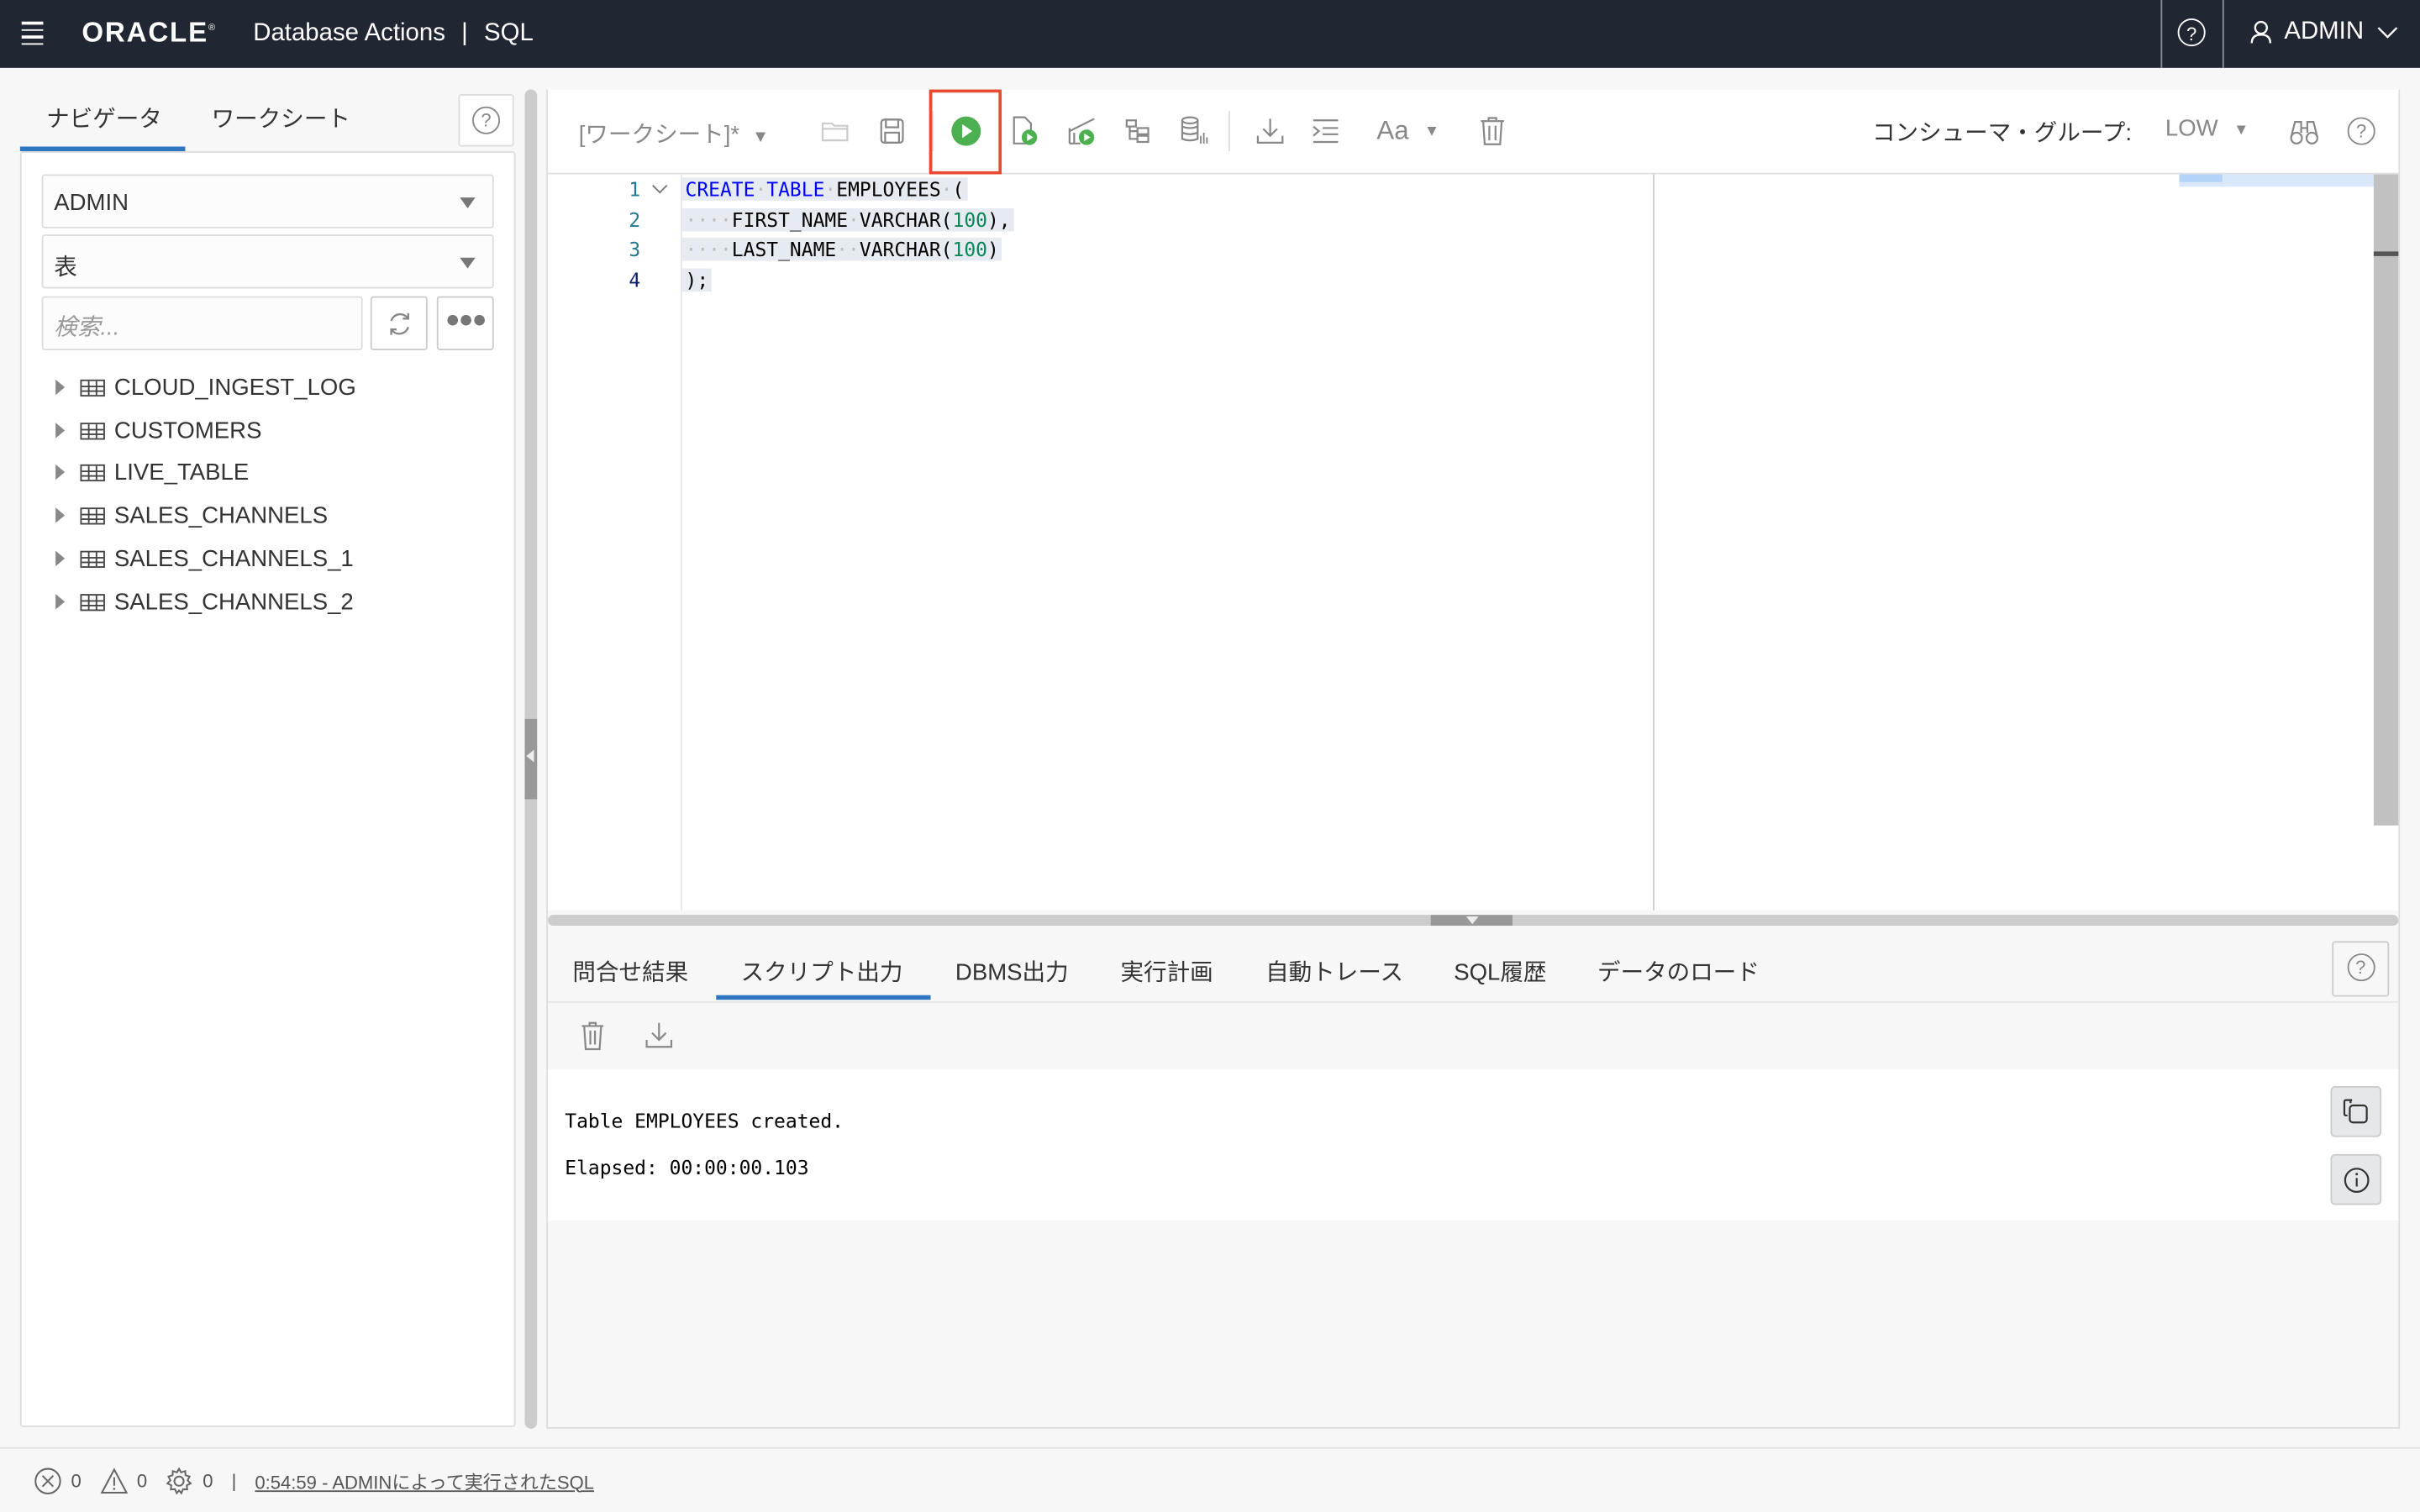 This screenshot has height=1512, width=2420. What do you see at coordinates (530, 756) in the screenshot?
I see `chevron-left-icon` at bounding box center [530, 756].